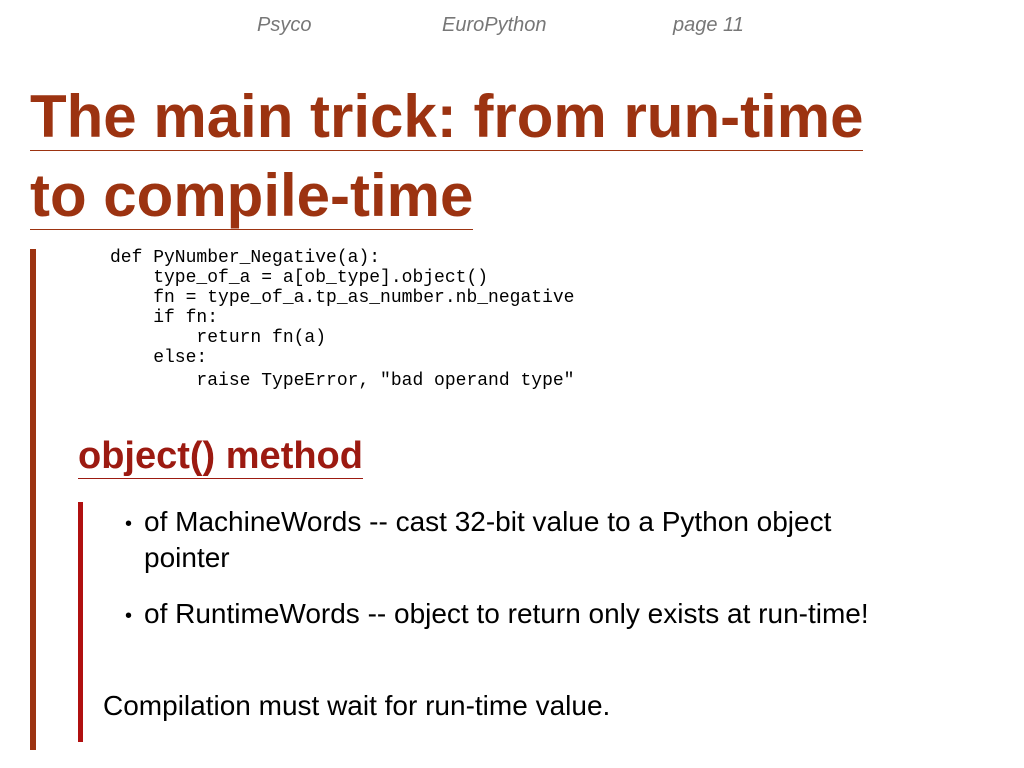 Image resolution: width=1024 pixels, height=768 pixels. What do you see at coordinates (33, 499) in the screenshot?
I see `accent-bar` at bounding box center [33, 499].